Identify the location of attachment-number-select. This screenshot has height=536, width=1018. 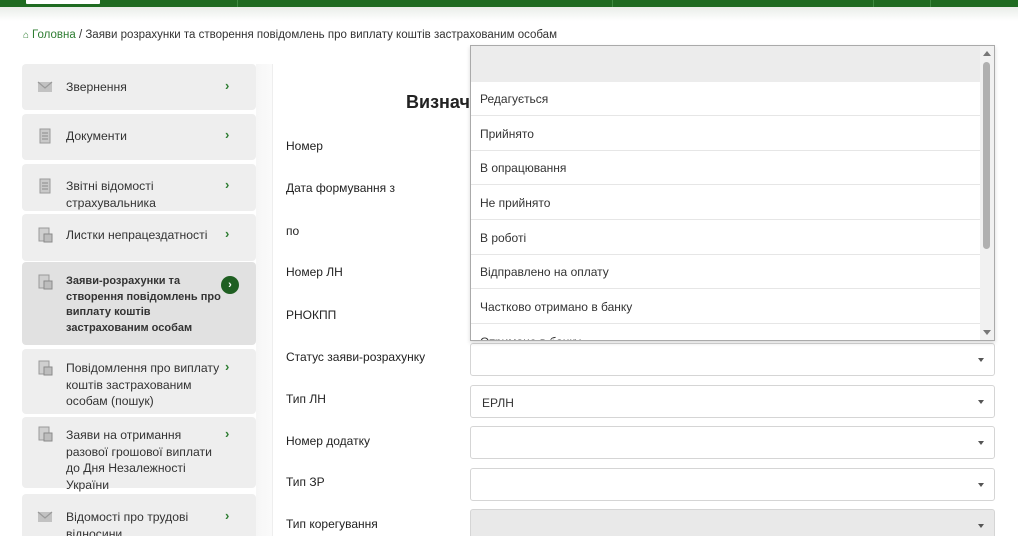
(732, 442).